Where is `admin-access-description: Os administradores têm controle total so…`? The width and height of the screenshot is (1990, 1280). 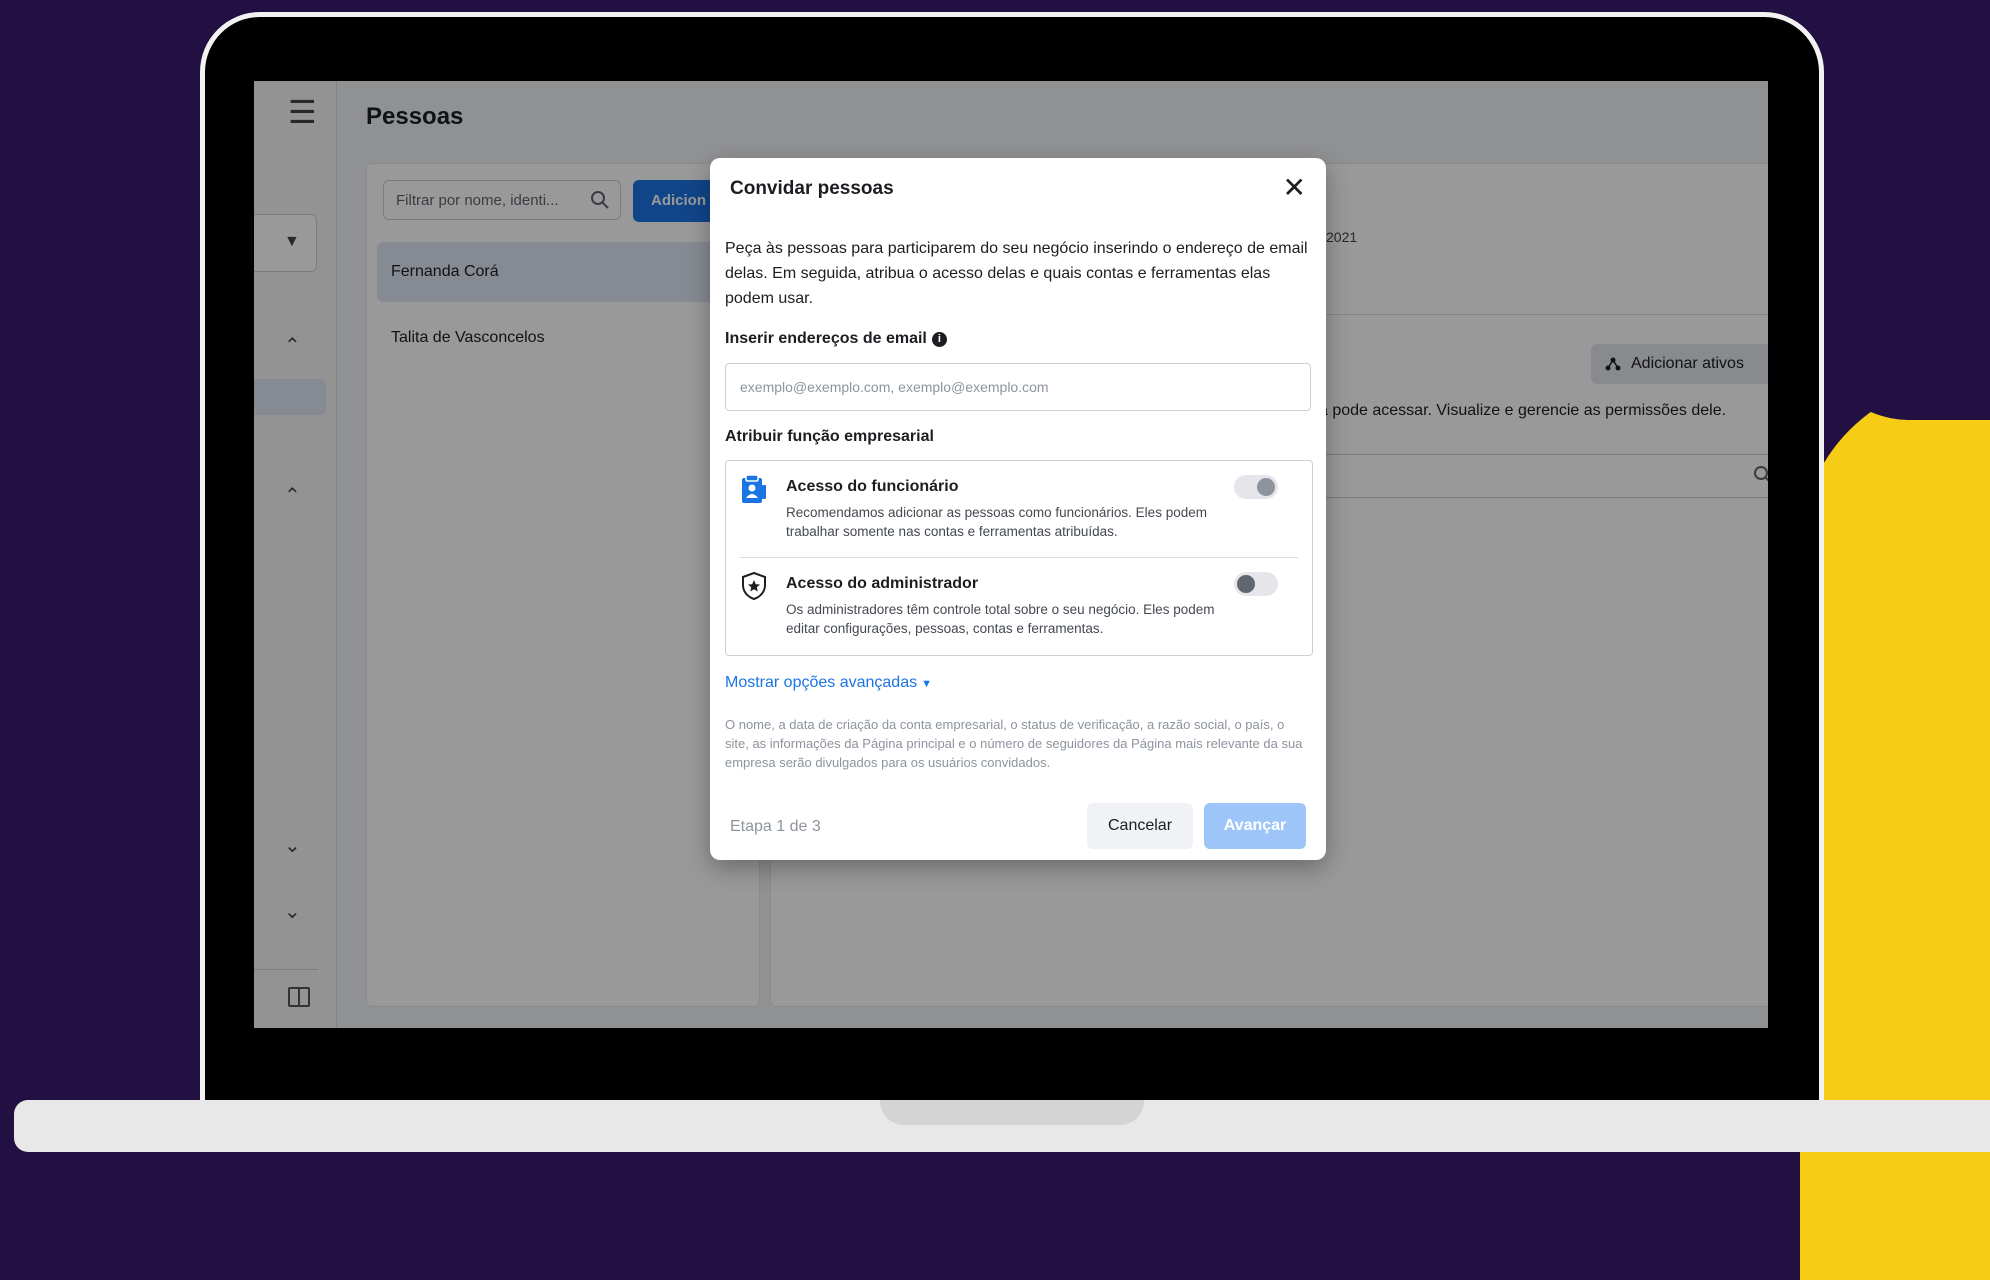
admin-access-description: Os administradores têm controle total so… is located at coordinates (1000, 619).